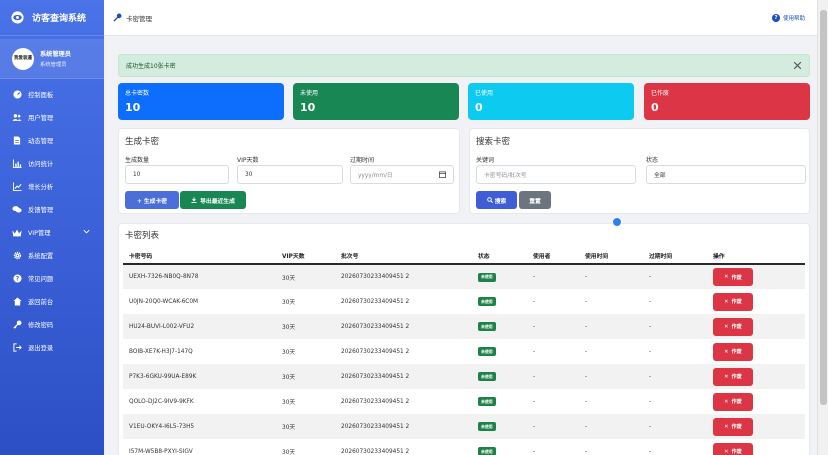  I want to click on search-label: 搜索, so click(500, 201).